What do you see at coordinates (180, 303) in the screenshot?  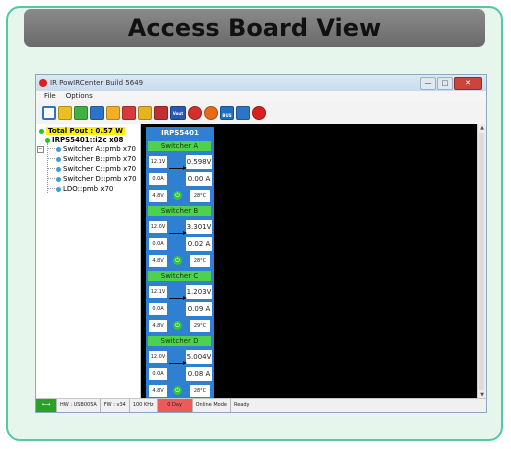 I see `switcher-section: Switcher C 12.1V 1.203V 0.0A 0.09 A 4.8V ⏻ 29°C` at bounding box center [180, 303].